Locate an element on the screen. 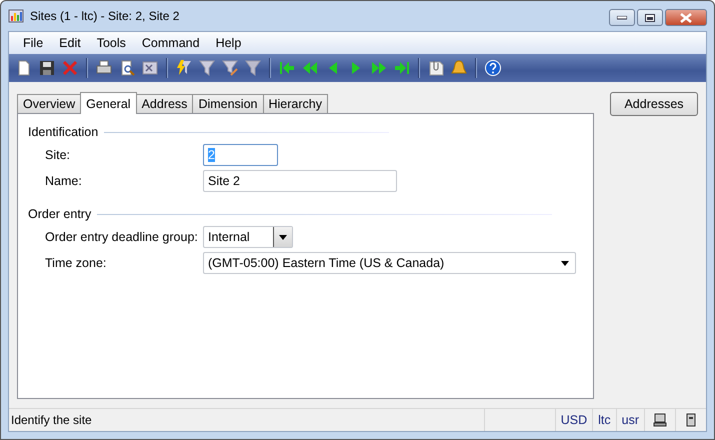 The image size is (715, 440). minimize-button is located at coordinates (622, 17).